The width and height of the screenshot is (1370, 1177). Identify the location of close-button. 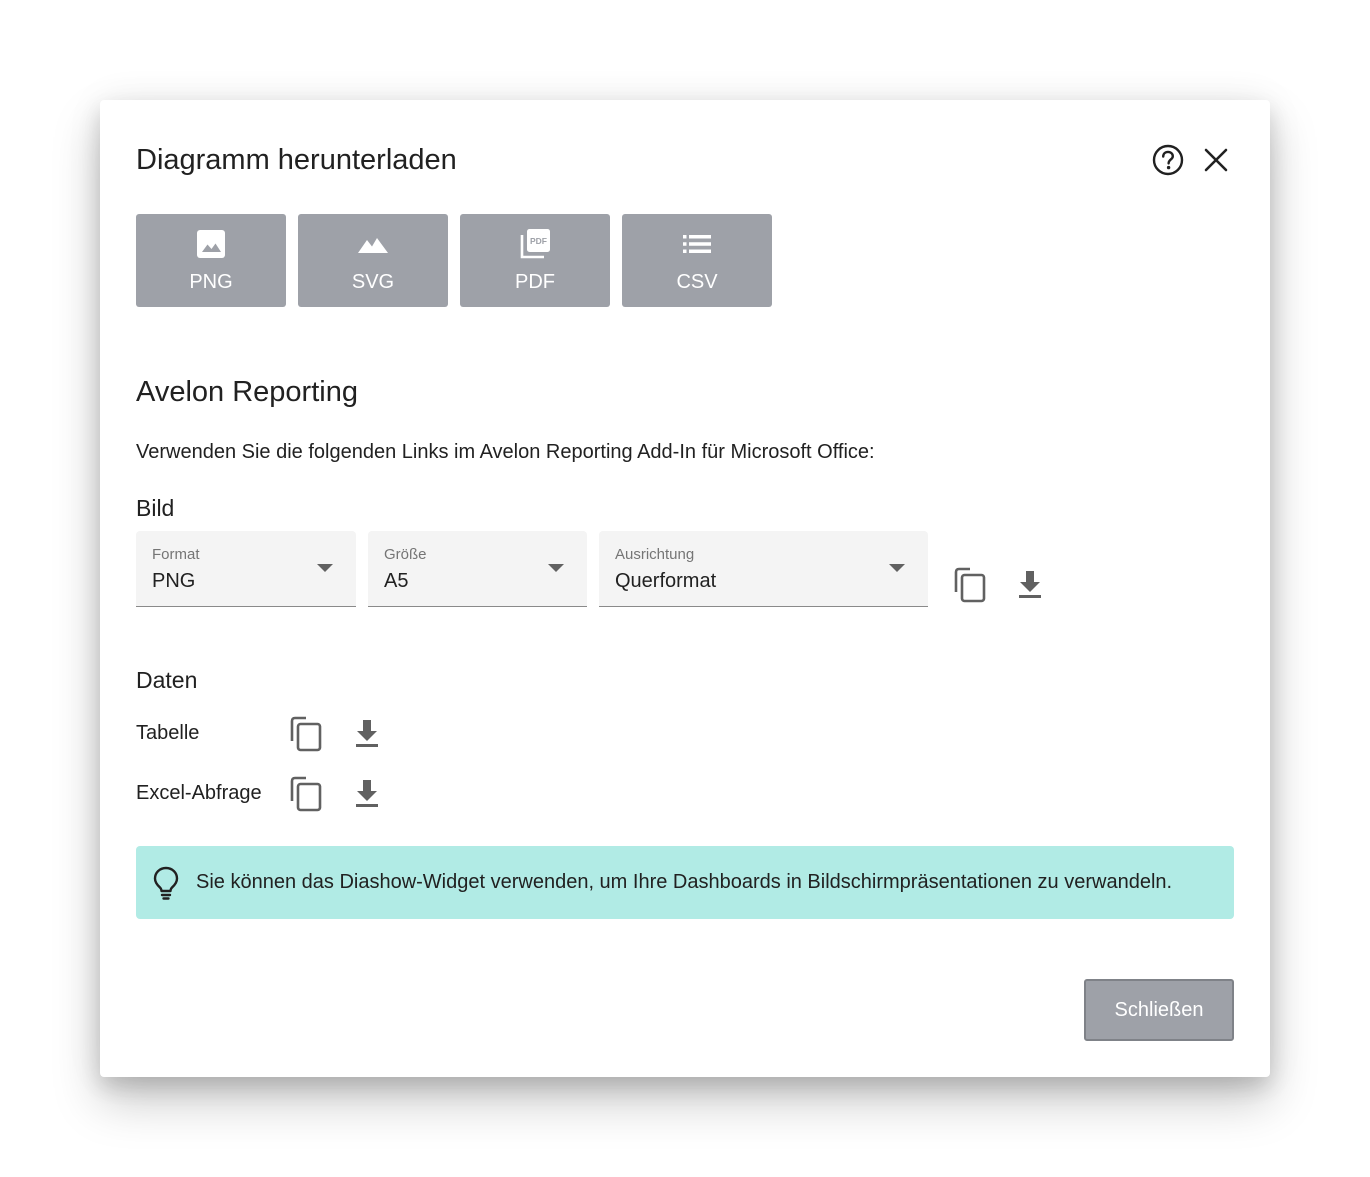
(1216, 160).